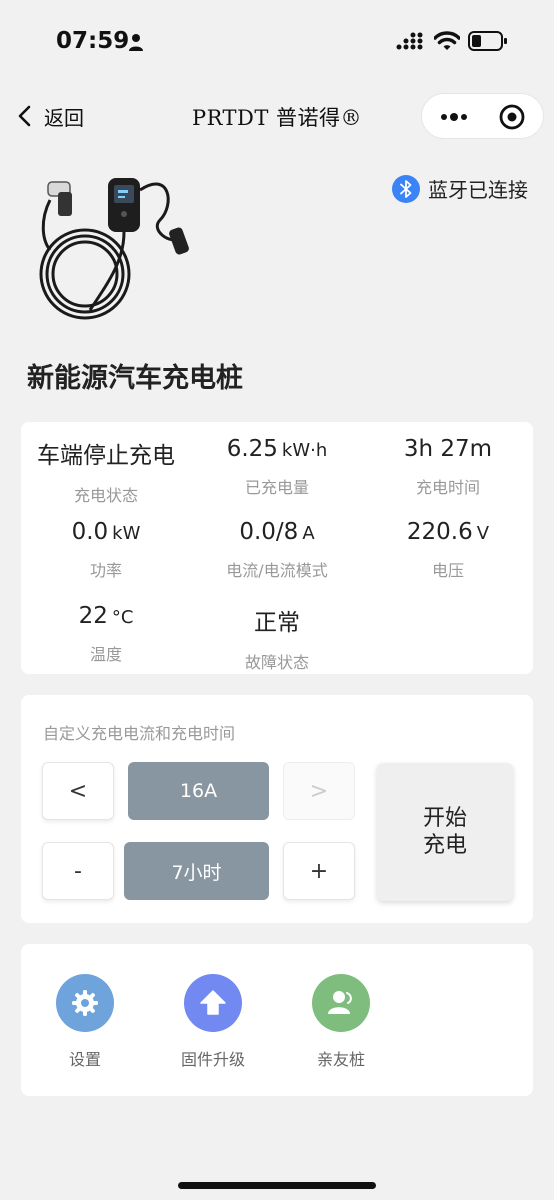 This screenshot has height=1200, width=554. Describe the element at coordinates (90, 532) in the screenshot. I see `info-value: 0.0` at that location.